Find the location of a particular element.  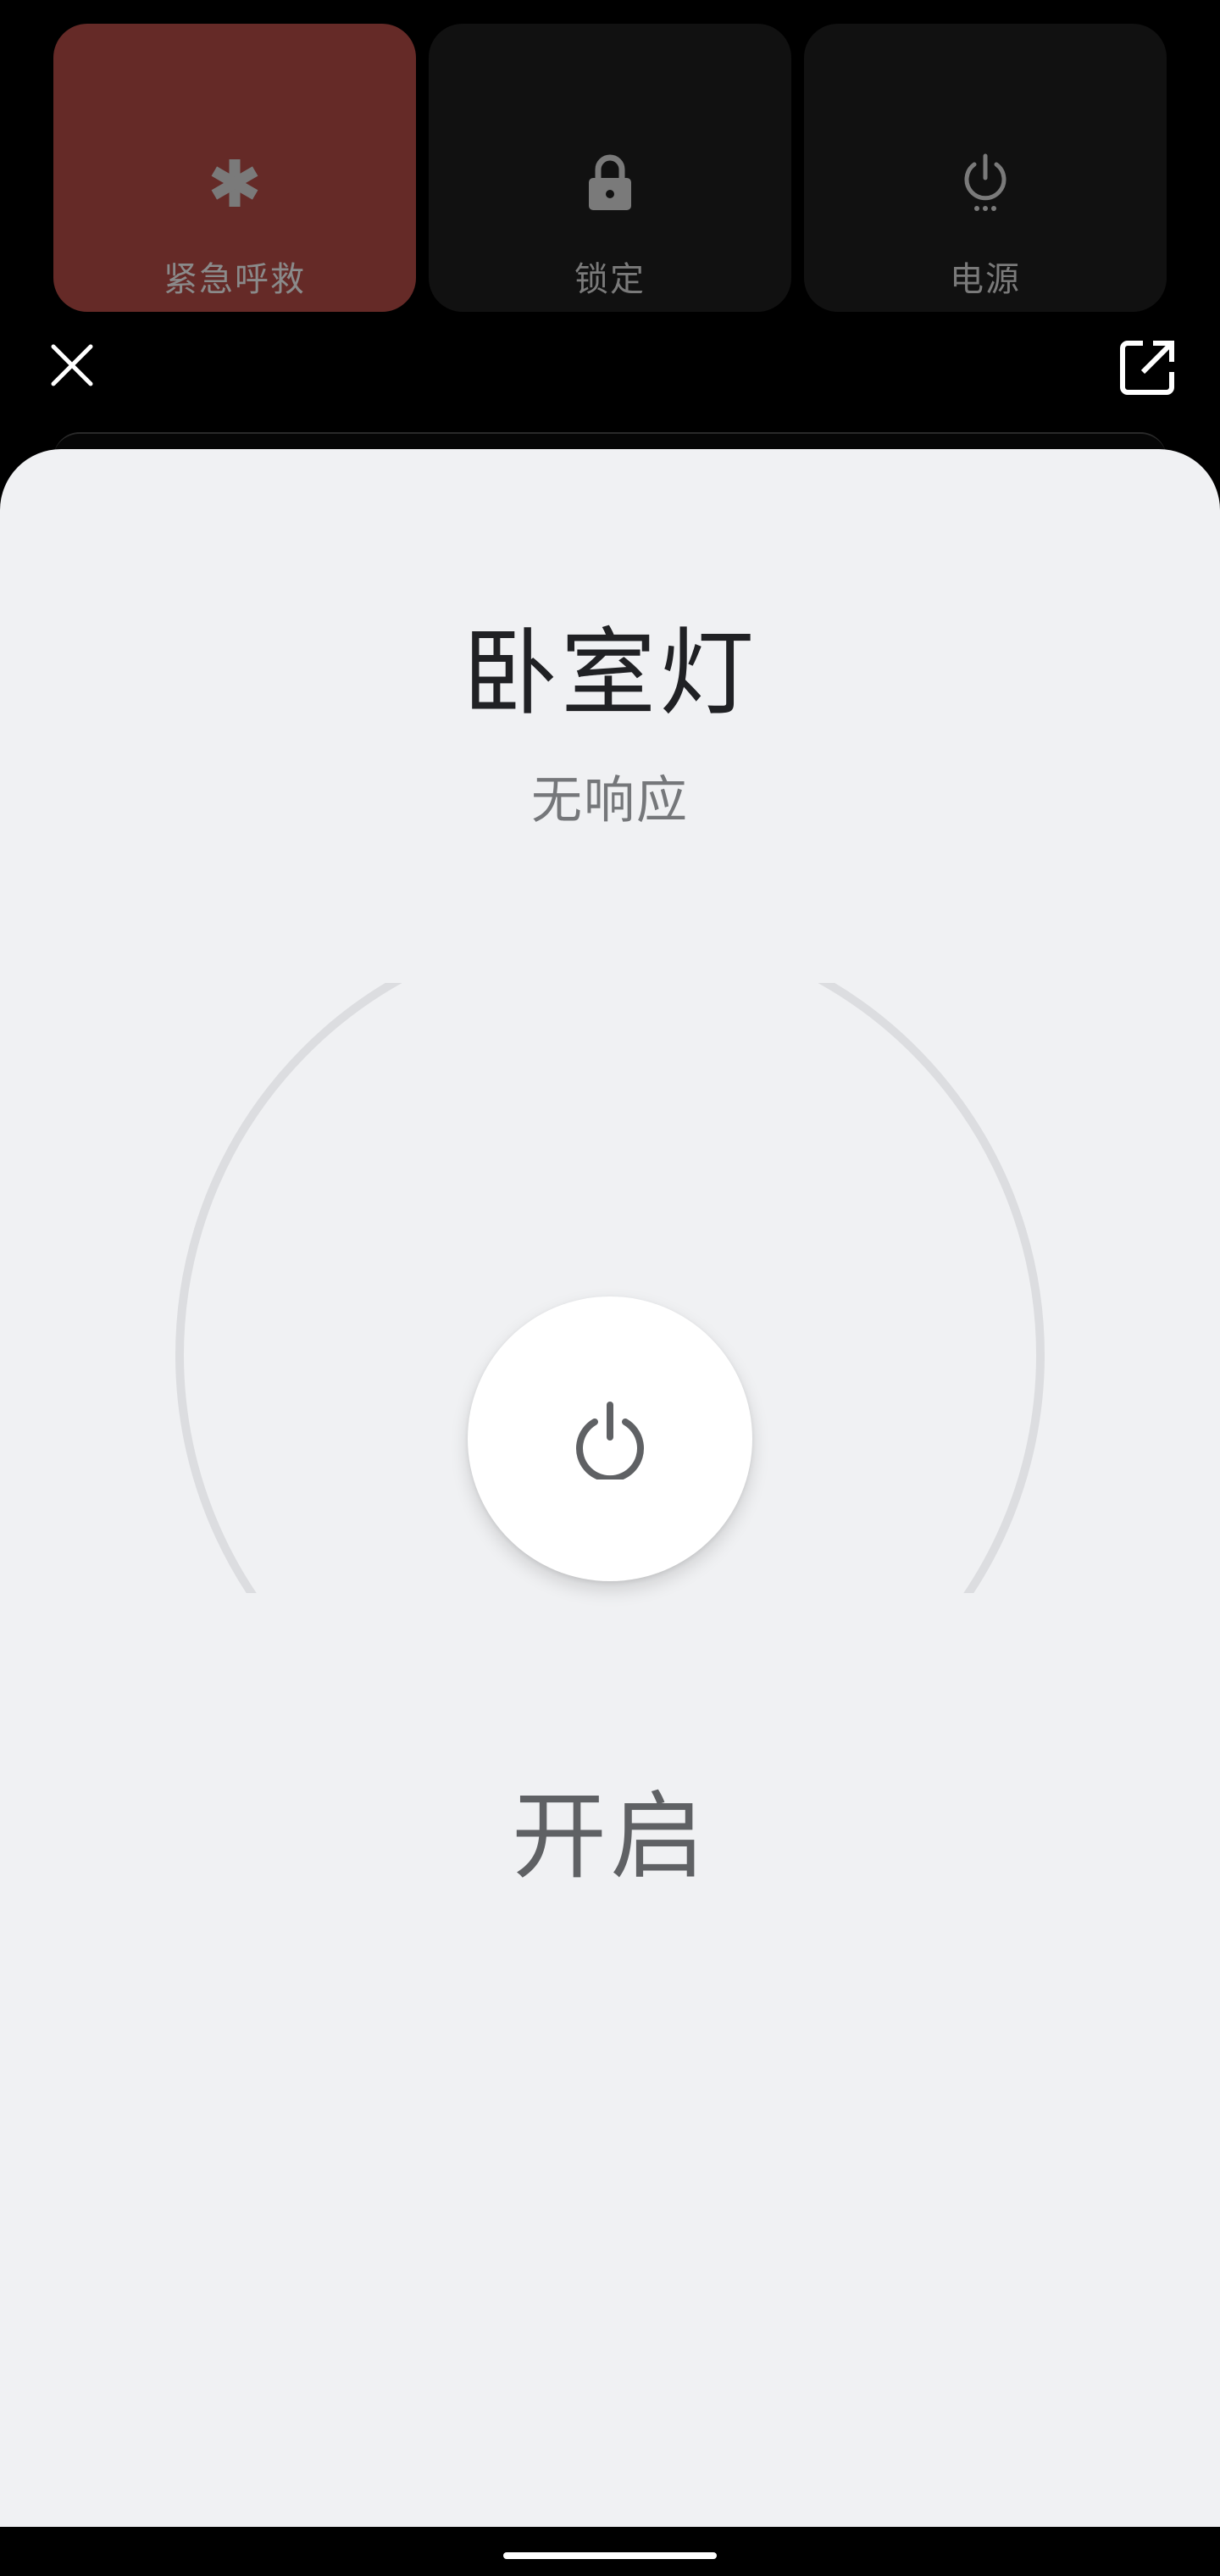

device-power-button is located at coordinates (610, 1438).